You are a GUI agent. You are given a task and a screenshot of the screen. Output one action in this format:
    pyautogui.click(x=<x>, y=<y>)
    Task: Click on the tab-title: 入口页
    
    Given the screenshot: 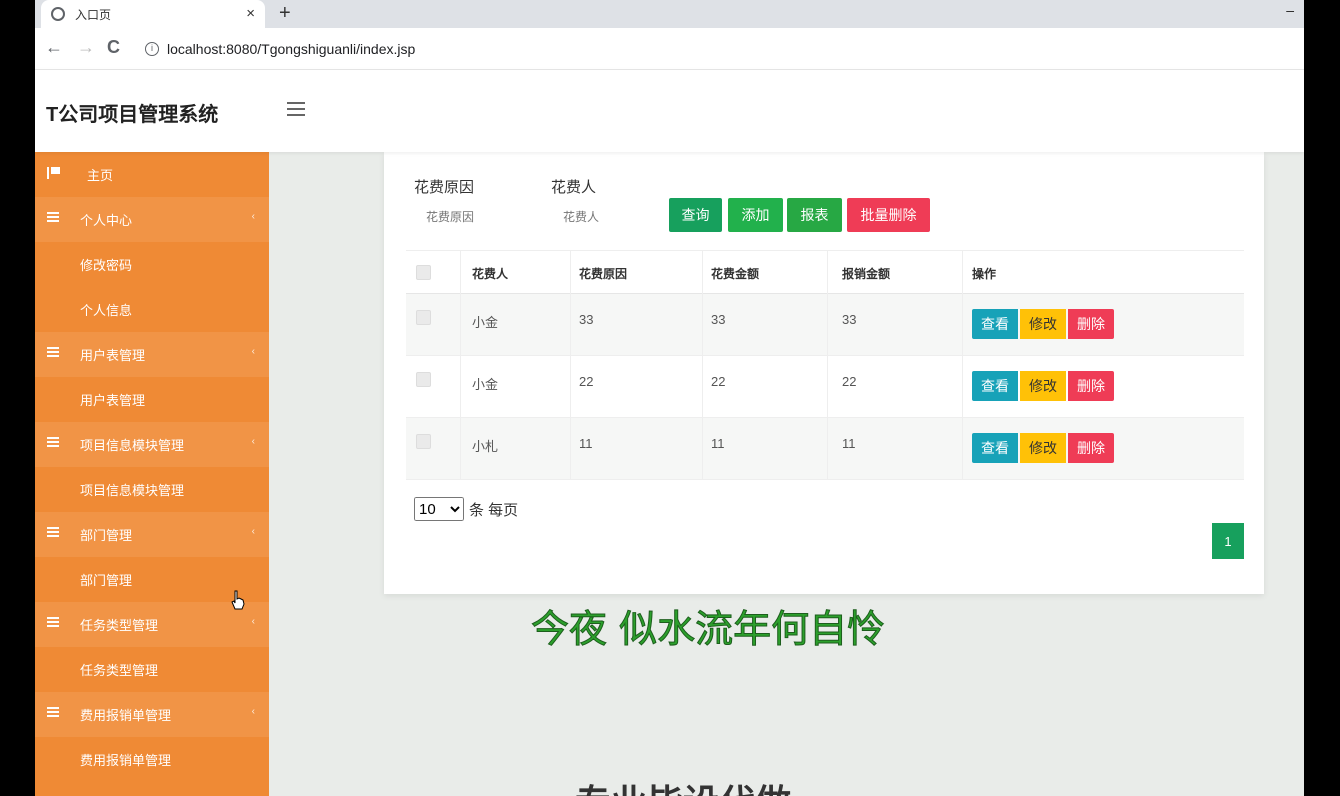 What is the action you would take?
    pyautogui.click(x=93, y=14)
    